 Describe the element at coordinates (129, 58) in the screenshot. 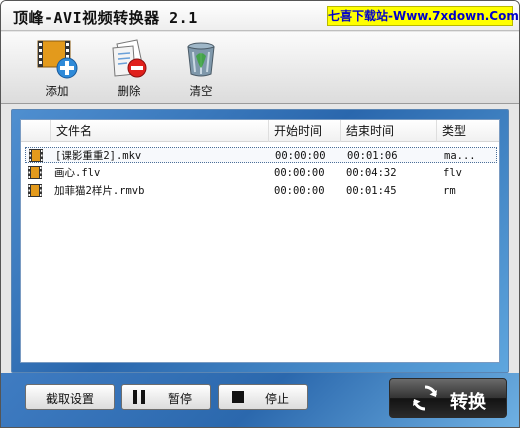

I see `document-delete-icon` at that location.